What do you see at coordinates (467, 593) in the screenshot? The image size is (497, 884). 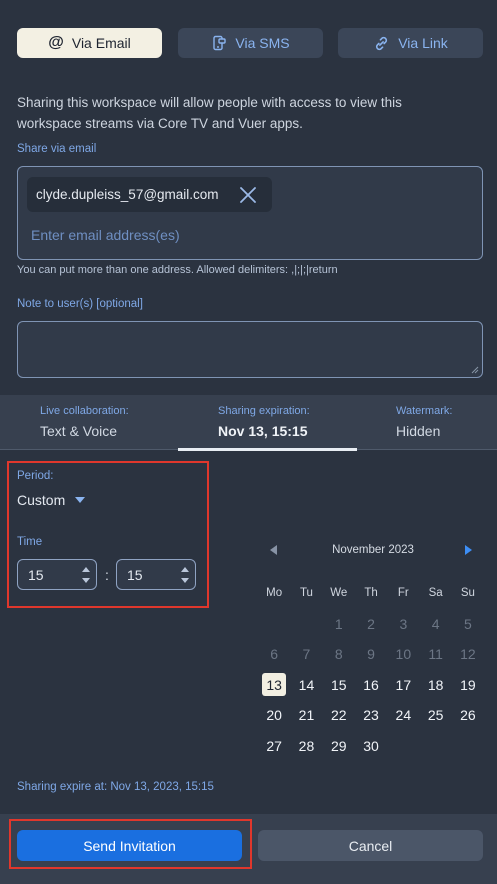 I see `weekday-header: Su` at bounding box center [467, 593].